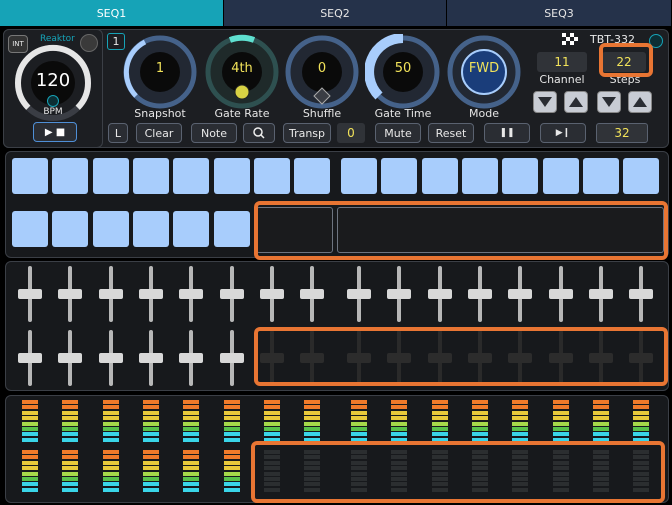  What do you see at coordinates (112, 13) in the screenshot?
I see `tab-seq1: SEQ1` at bounding box center [112, 13].